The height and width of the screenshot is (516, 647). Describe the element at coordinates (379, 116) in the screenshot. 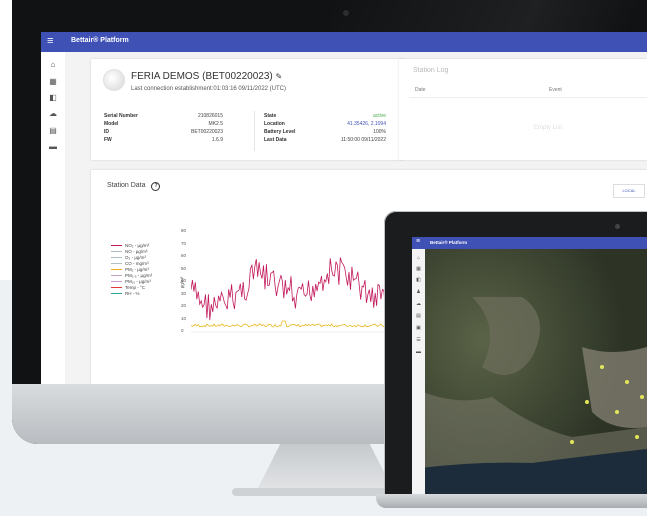

I see `device-status-value: active` at that location.